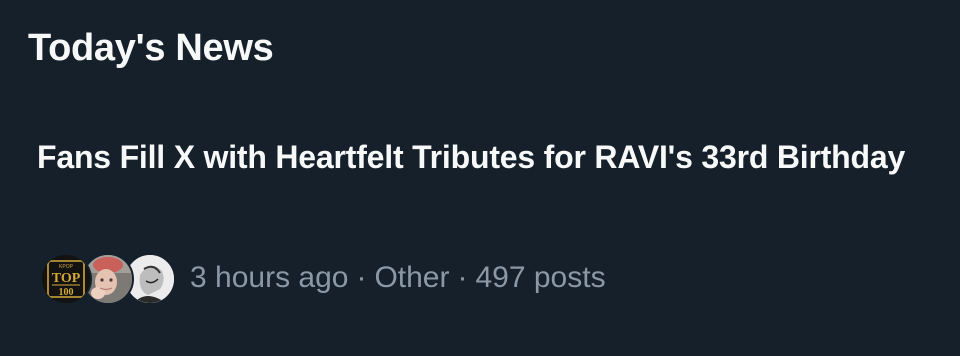  Describe the element at coordinates (412, 277) in the screenshot. I see `category-label: Other` at that location.